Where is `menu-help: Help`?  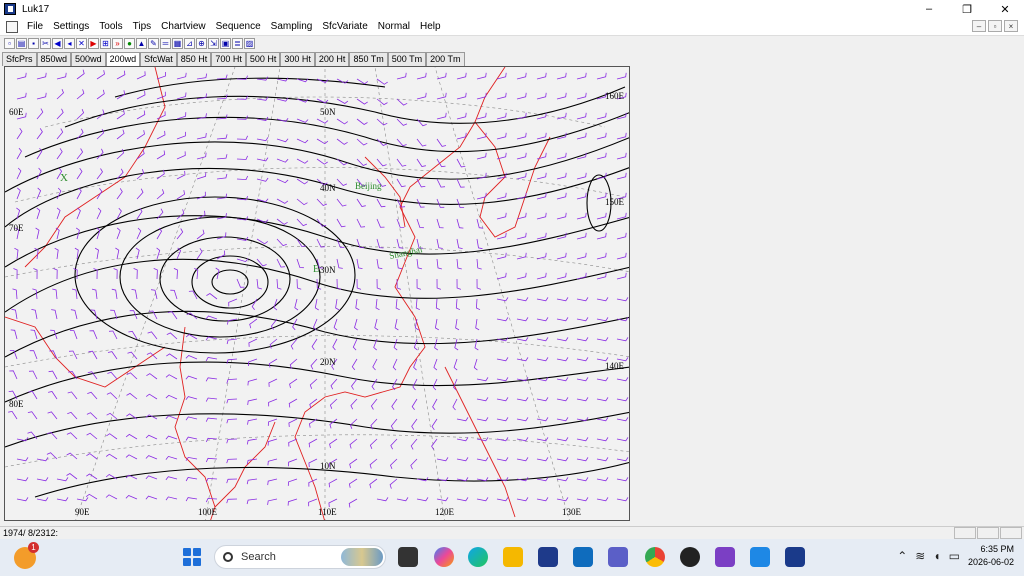
menu-help: Help is located at coordinates (430, 26).